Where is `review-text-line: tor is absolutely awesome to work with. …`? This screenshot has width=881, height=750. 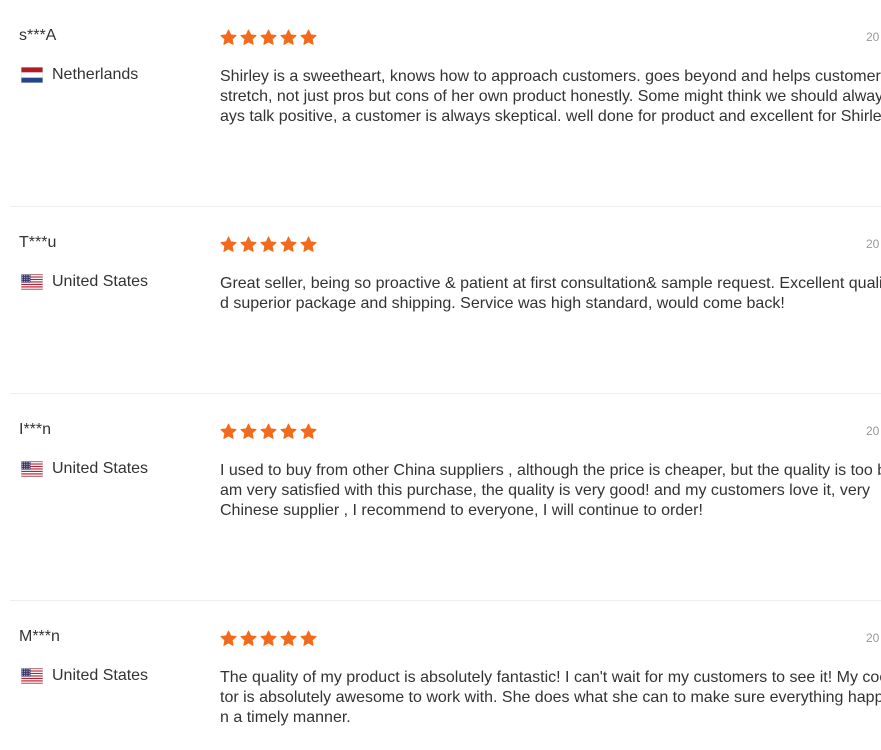 review-text-line: tor is absolutely awesome to work with. … is located at coordinates (550, 697).